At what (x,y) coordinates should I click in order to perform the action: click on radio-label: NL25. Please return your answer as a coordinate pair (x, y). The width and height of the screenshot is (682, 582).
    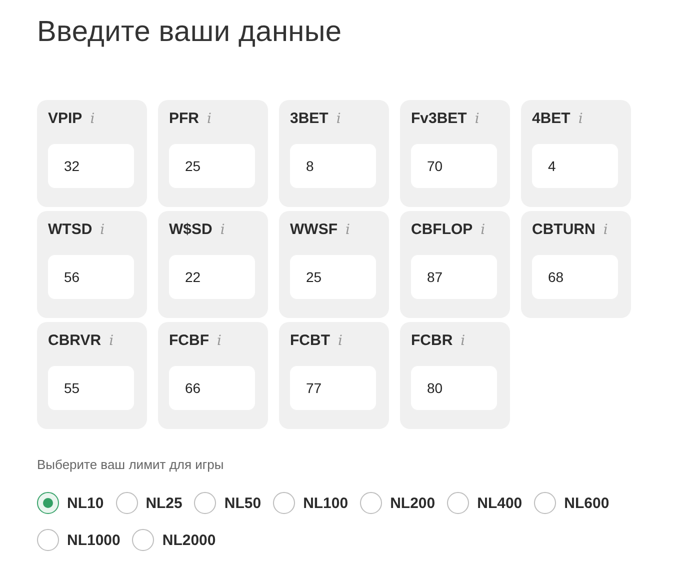
    Looking at the image, I should click on (164, 503).